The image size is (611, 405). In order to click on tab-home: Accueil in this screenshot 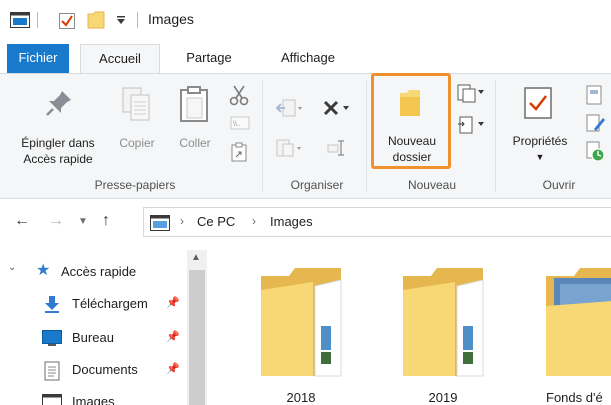, I will do `click(120, 59)`.